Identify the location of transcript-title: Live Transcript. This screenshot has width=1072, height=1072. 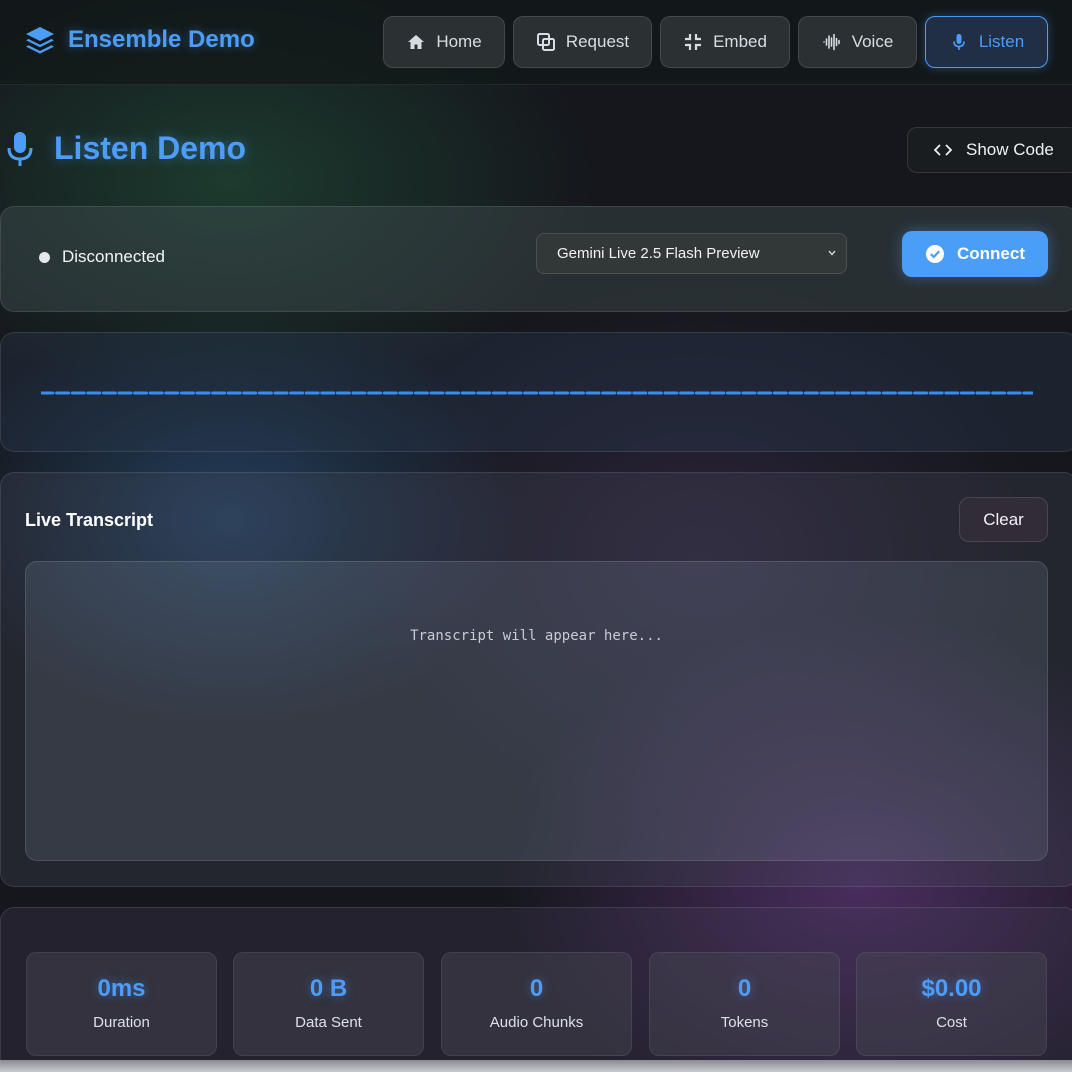
(89, 520).